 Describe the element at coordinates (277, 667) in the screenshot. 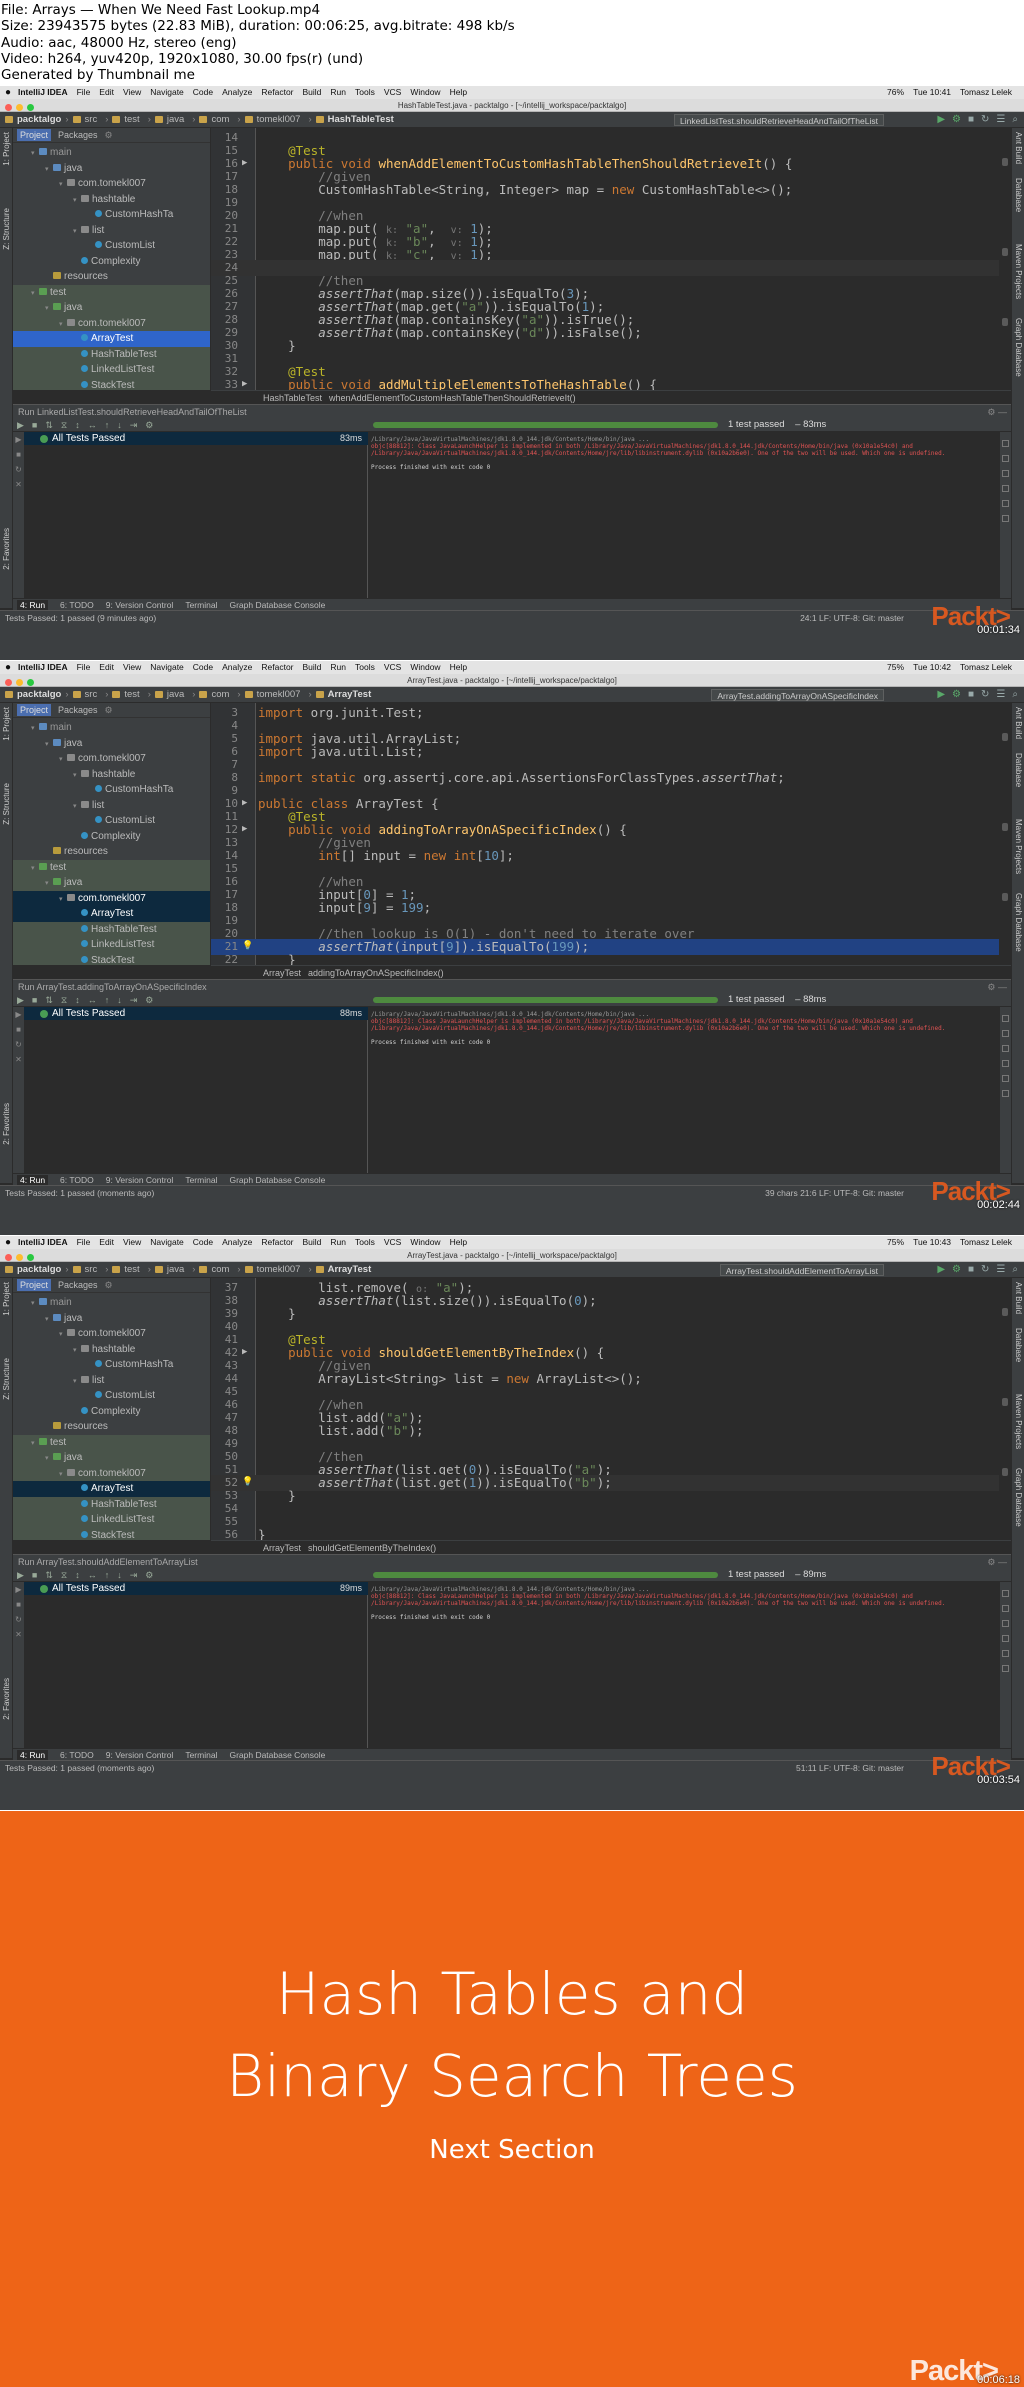

I see `menu-refactor: Refactor` at that location.